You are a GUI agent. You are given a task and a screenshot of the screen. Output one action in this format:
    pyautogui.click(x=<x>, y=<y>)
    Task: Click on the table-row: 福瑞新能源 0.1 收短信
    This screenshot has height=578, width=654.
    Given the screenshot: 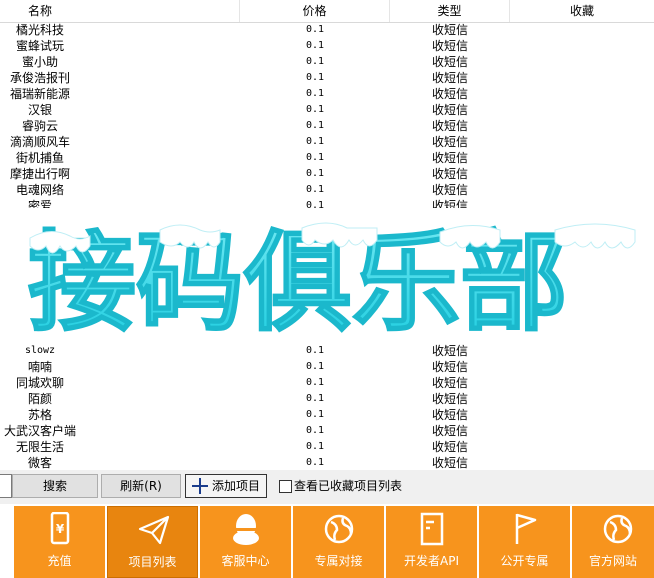 What is the action you would take?
    pyautogui.click(x=327, y=94)
    